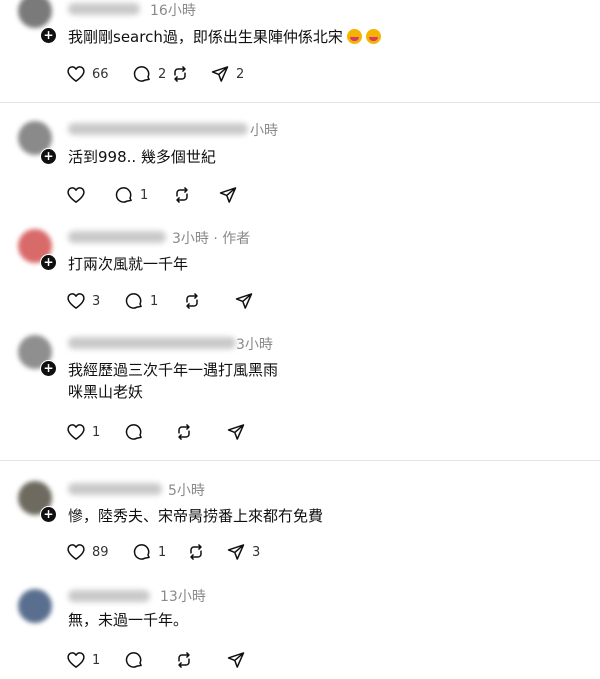 The image size is (600, 679). Describe the element at coordinates (128, 620) in the screenshot. I see `comment-text: 無，未過一千年。` at that location.